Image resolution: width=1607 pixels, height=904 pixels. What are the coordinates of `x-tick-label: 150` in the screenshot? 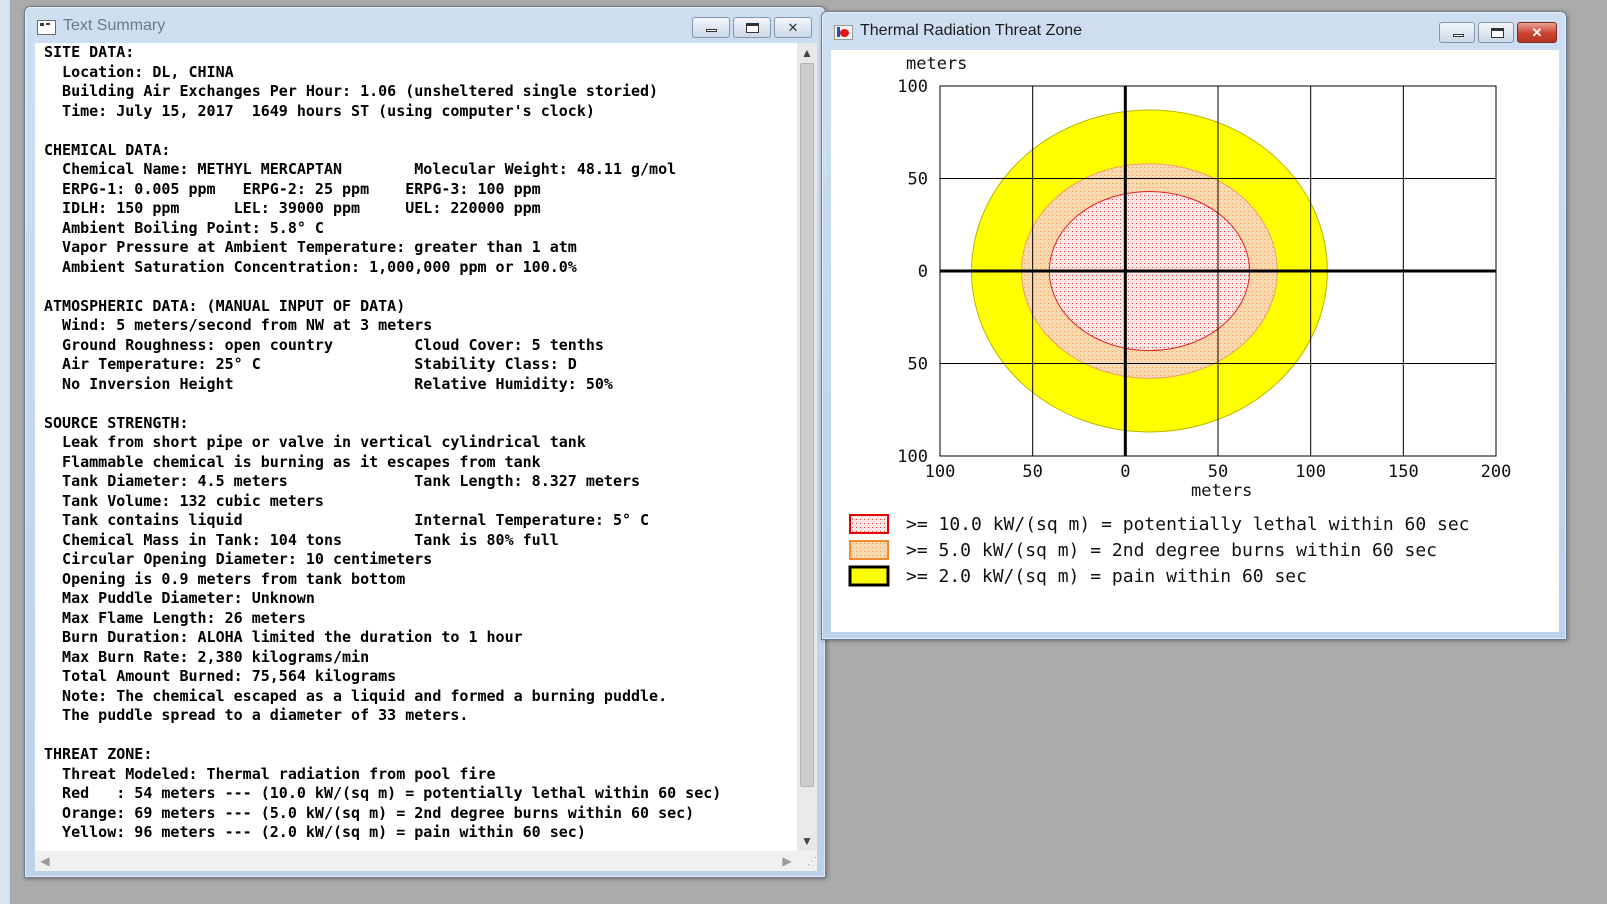 It's located at (1403, 472).